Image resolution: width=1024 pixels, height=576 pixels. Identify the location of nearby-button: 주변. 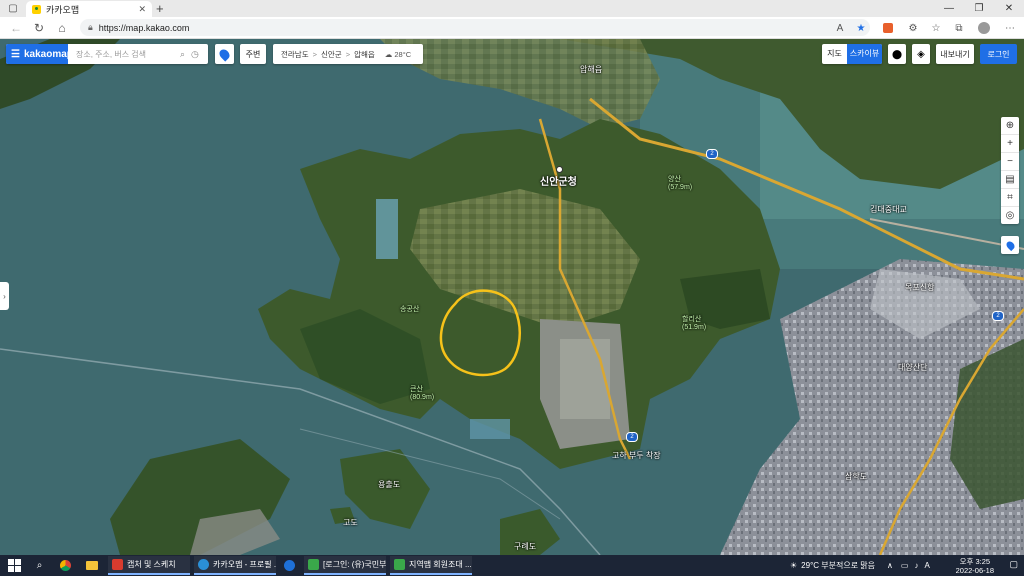
(253, 54).